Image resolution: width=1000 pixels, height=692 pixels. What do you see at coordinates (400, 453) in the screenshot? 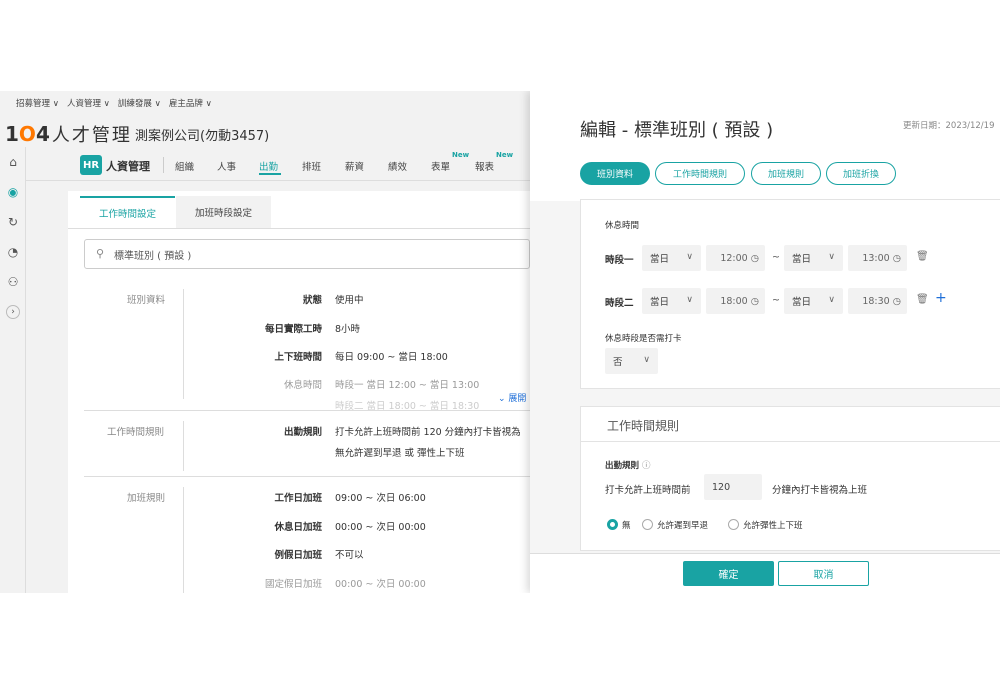
I see `row-value-attendance-rule-2: 無允許遲到早退 或 彈性上下班` at bounding box center [400, 453].